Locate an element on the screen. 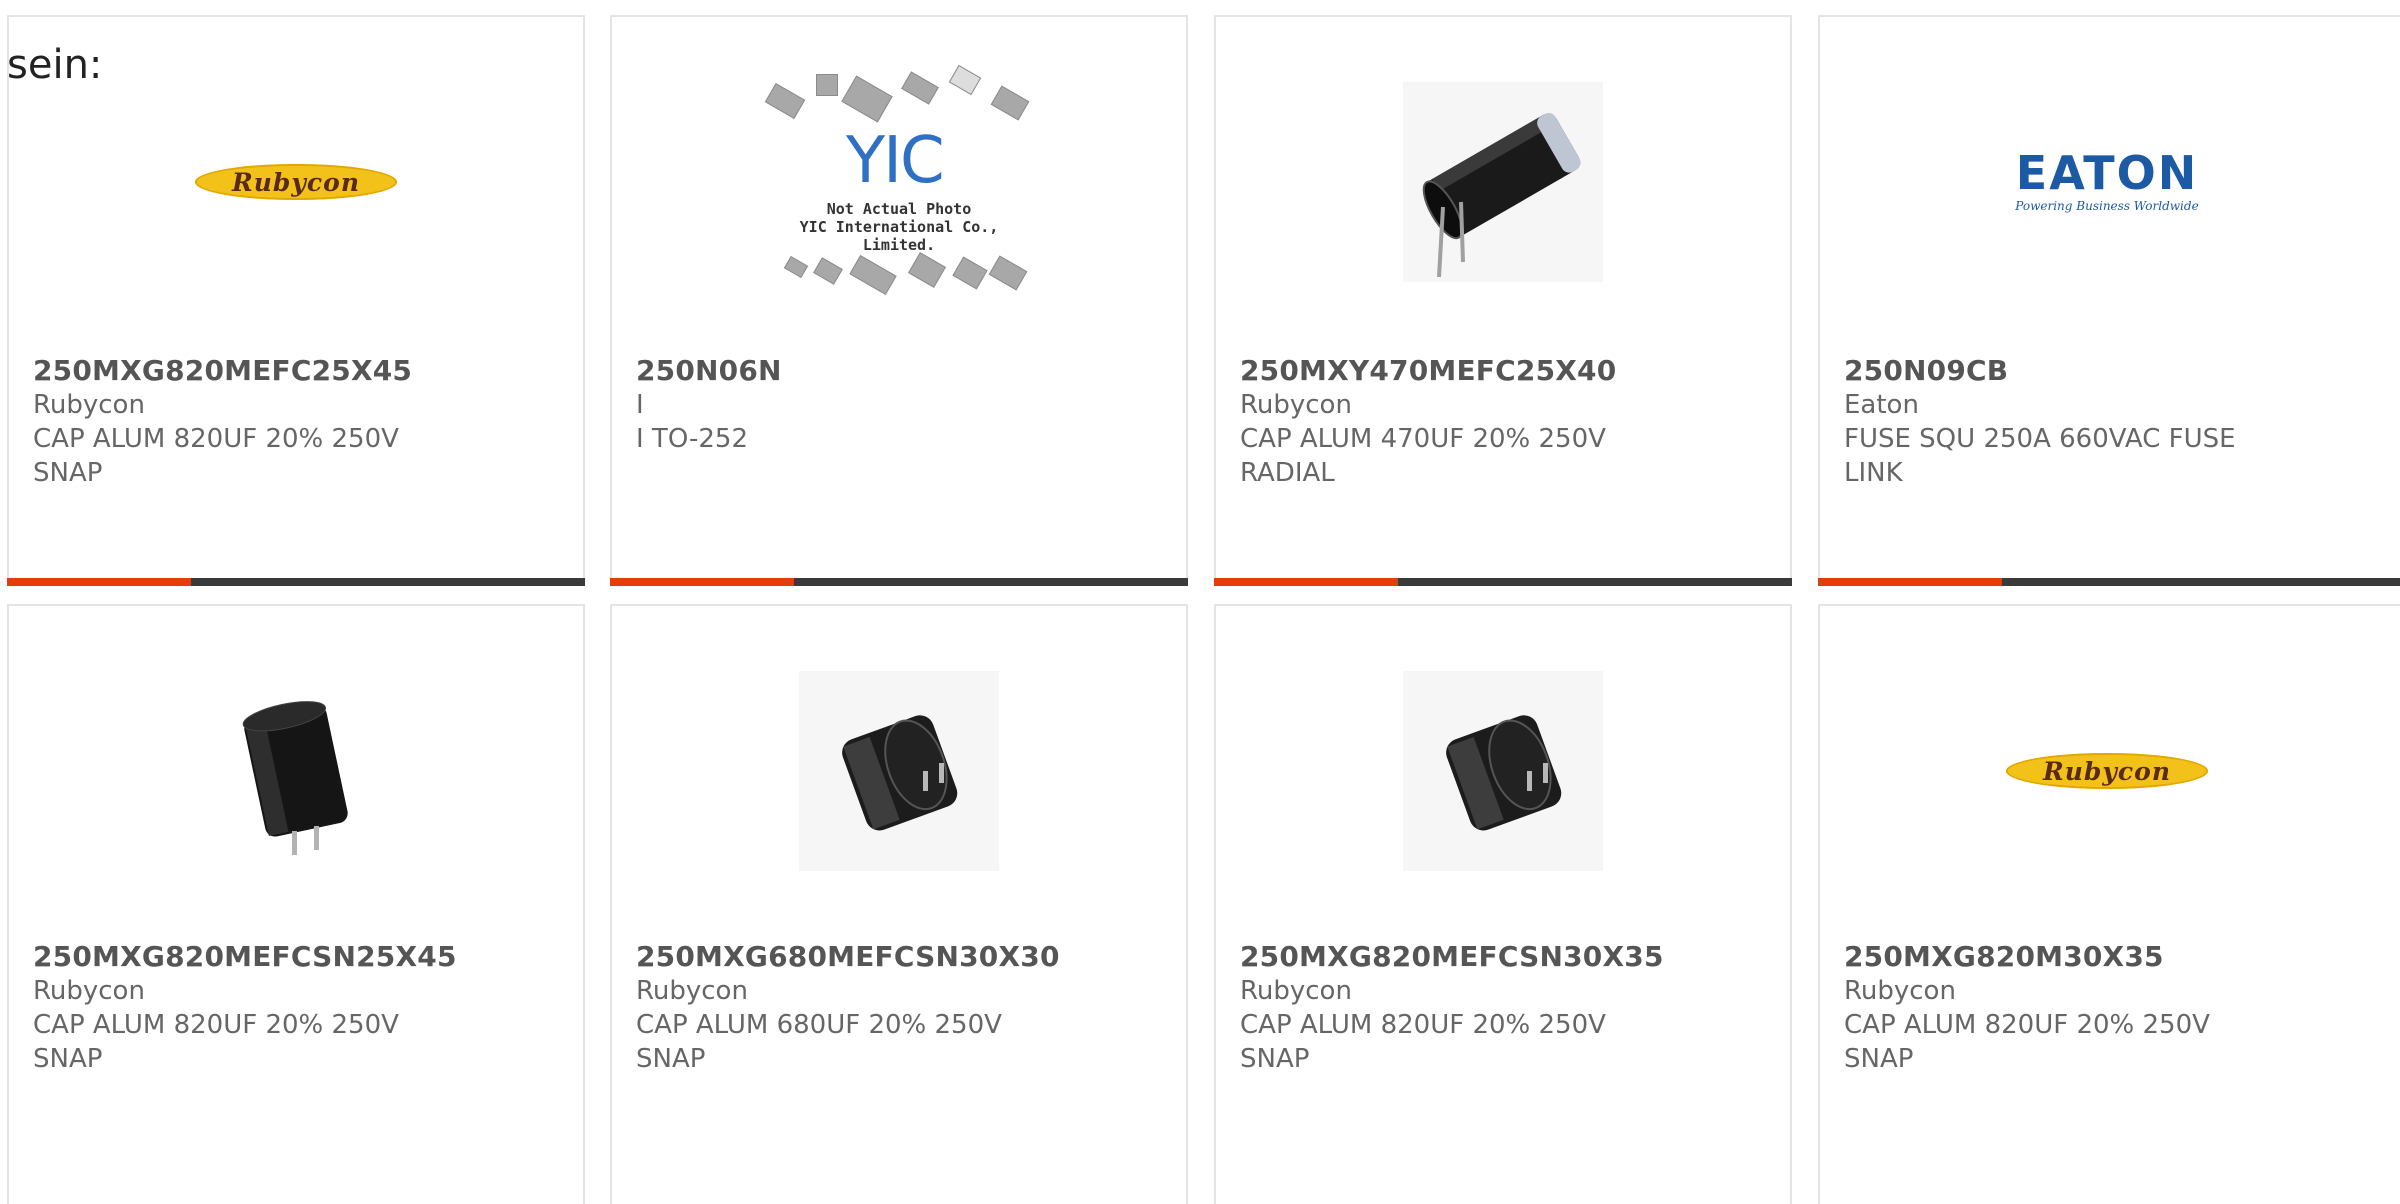  yic-logo: YIC is located at coordinates (895, 161).